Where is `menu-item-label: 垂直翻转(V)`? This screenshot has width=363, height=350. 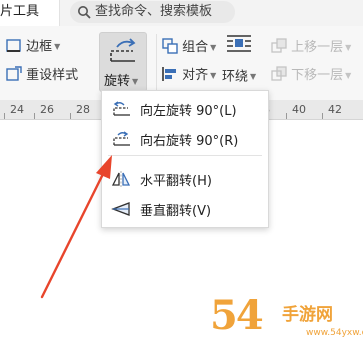 menu-item-label: 垂直翻转(V) is located at coordinates (176, 211).